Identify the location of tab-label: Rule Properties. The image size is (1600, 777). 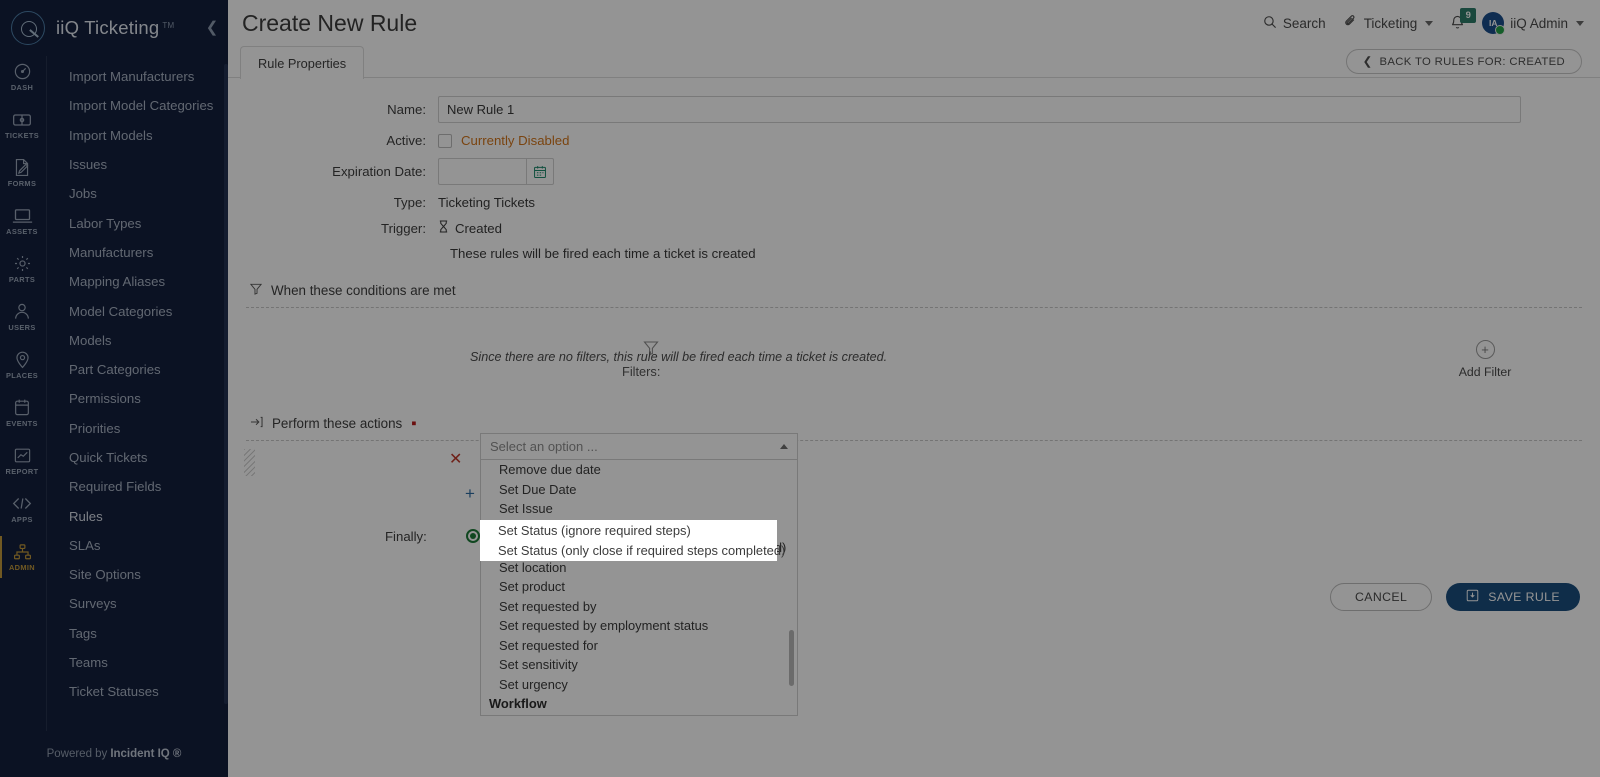
(302, 63).